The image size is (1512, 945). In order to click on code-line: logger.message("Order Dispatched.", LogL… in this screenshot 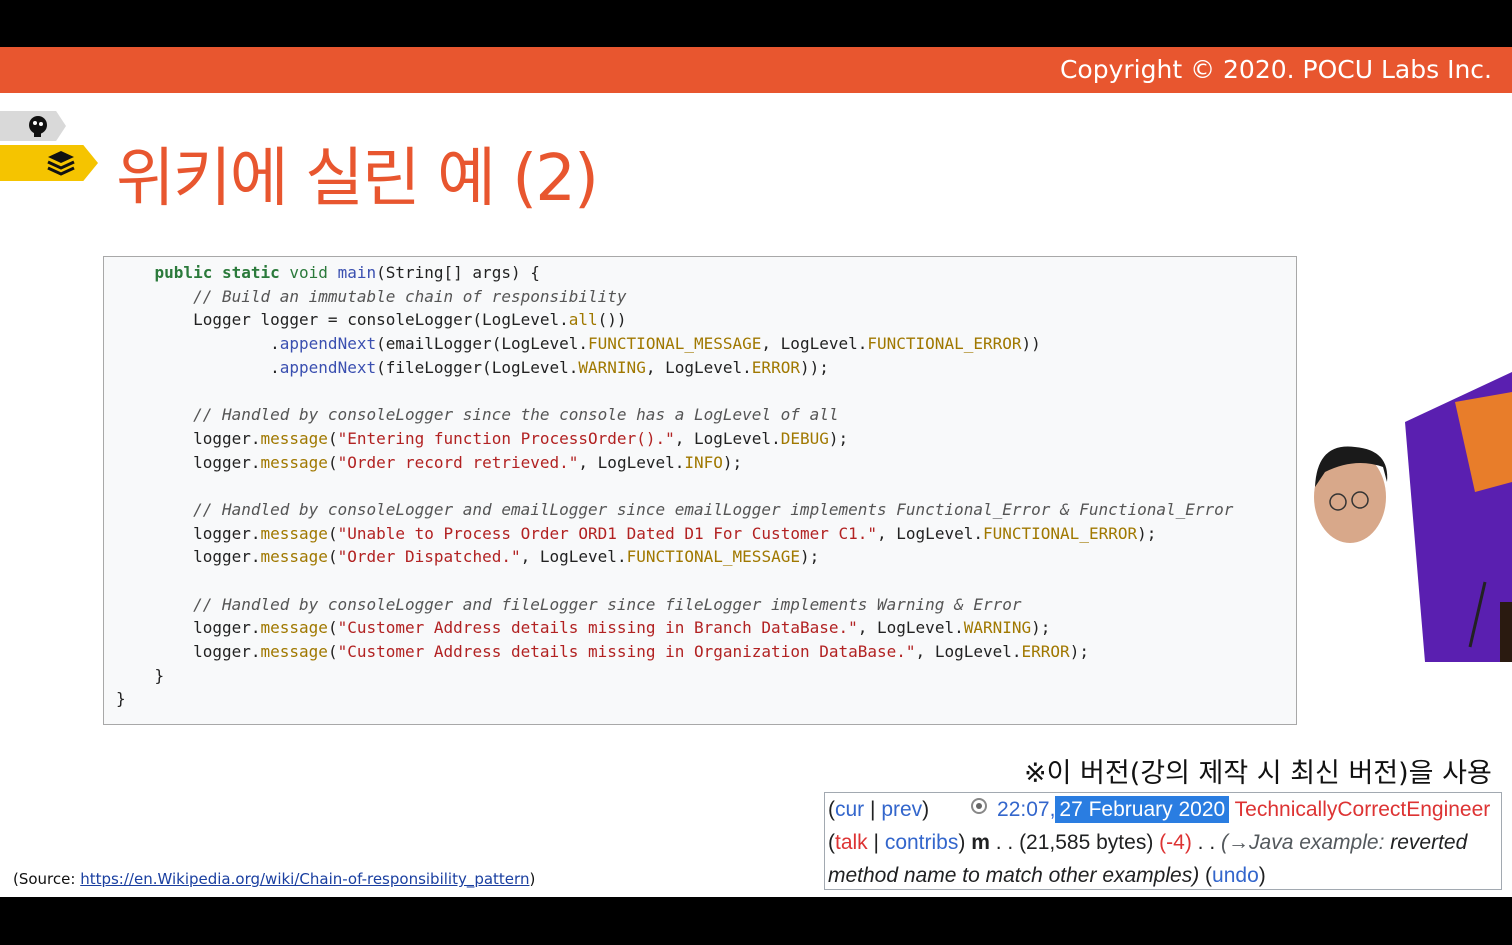, I will do `click(700, 557)`.